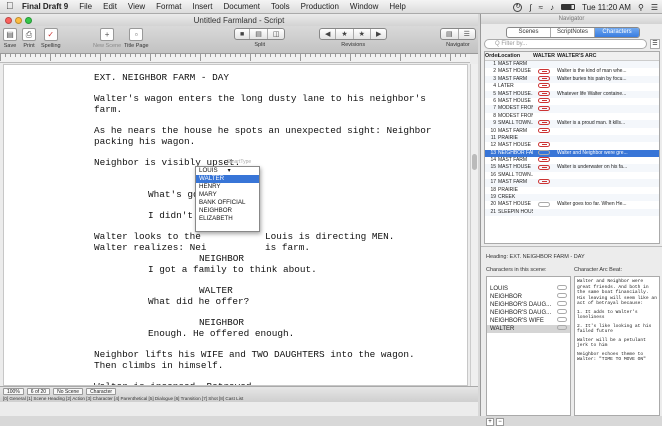 The height and width of the screenshot is (426, 662). What do you see at coordinates (243, 34) in the screenshot?
I see `split-single-icon: ■` at bounding box center [243, 34].